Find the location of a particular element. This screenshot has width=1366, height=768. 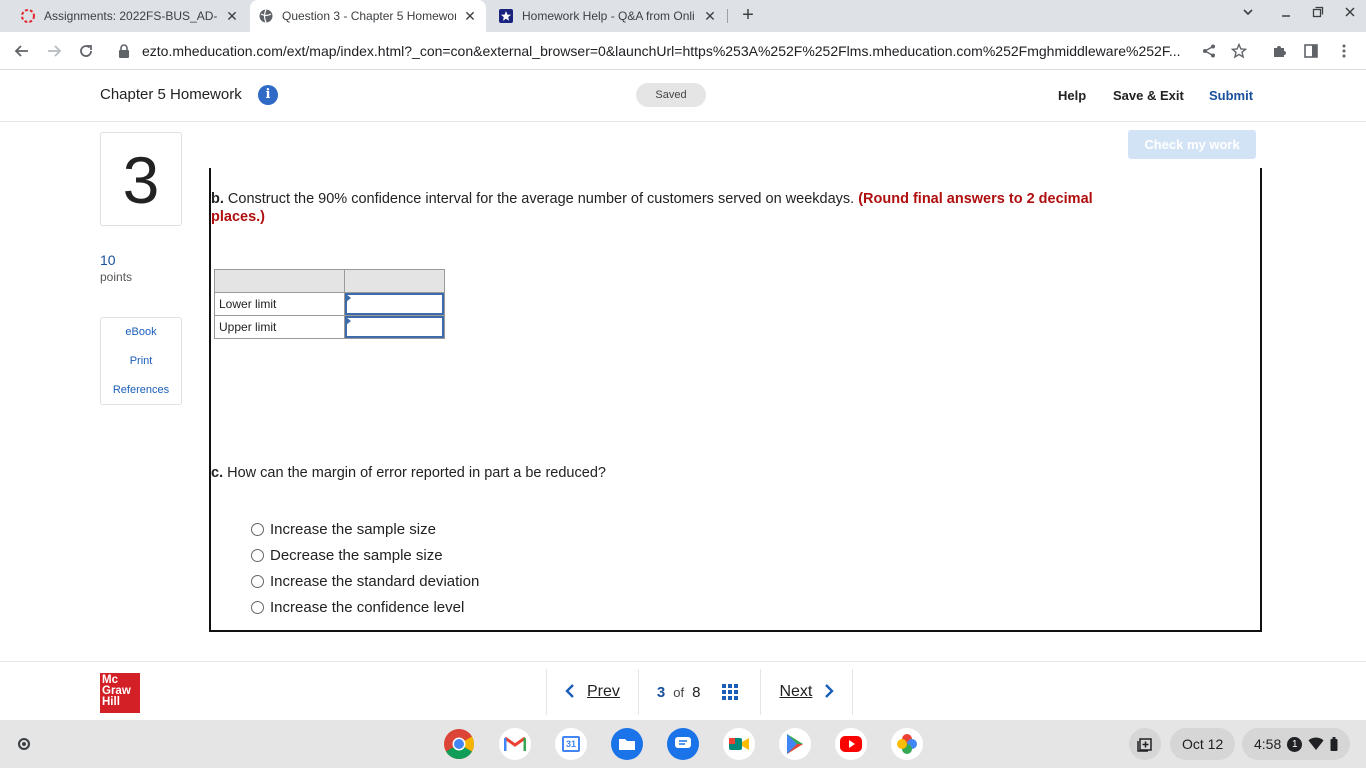

notification-badge: 1 is located at coordinates (1295, 744).